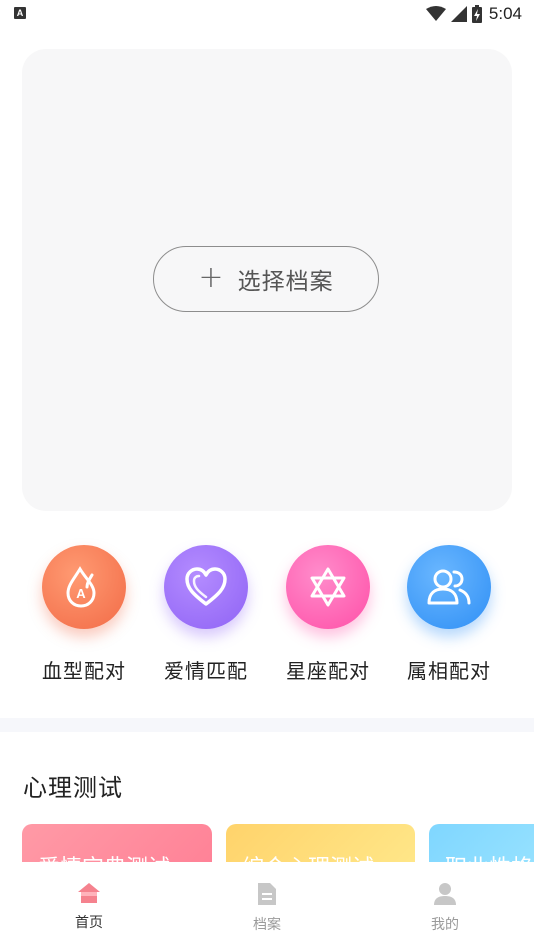 The image size is (534, 950). I want to click on feature-chinese-zodiac-match: 属相配对, so click(449, 614).